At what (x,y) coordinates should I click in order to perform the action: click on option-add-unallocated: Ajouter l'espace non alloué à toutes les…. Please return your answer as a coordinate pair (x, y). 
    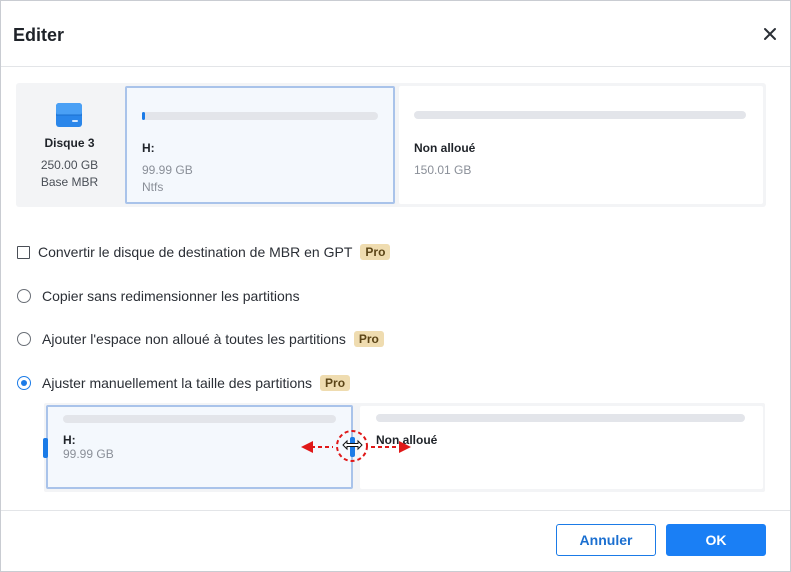
    Looking at the image, I should click on (200, 339).